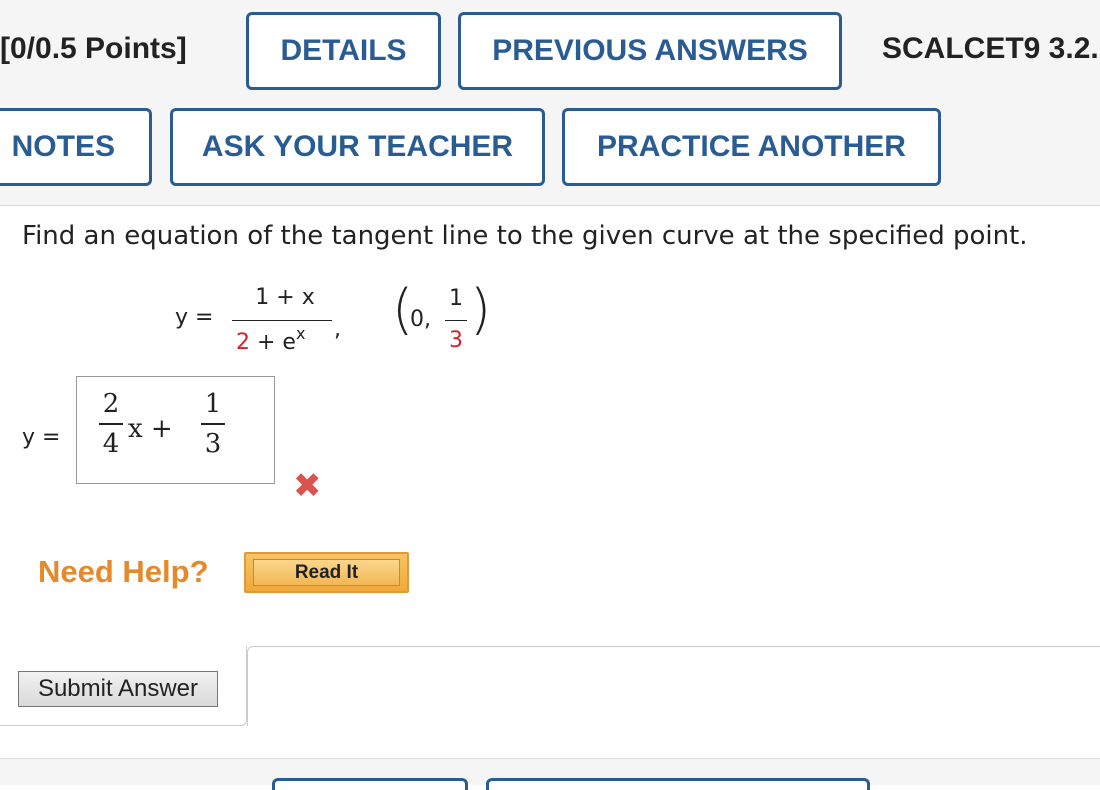  I want to click on notes-label: NOTES, so click(63, 146).